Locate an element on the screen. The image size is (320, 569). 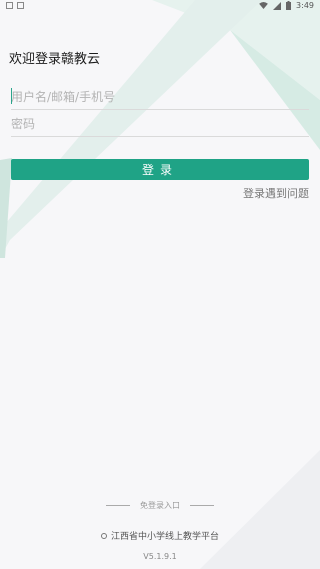
platform-info: 江西省中小学线上教学平台 is located at coordinates (160, 535).